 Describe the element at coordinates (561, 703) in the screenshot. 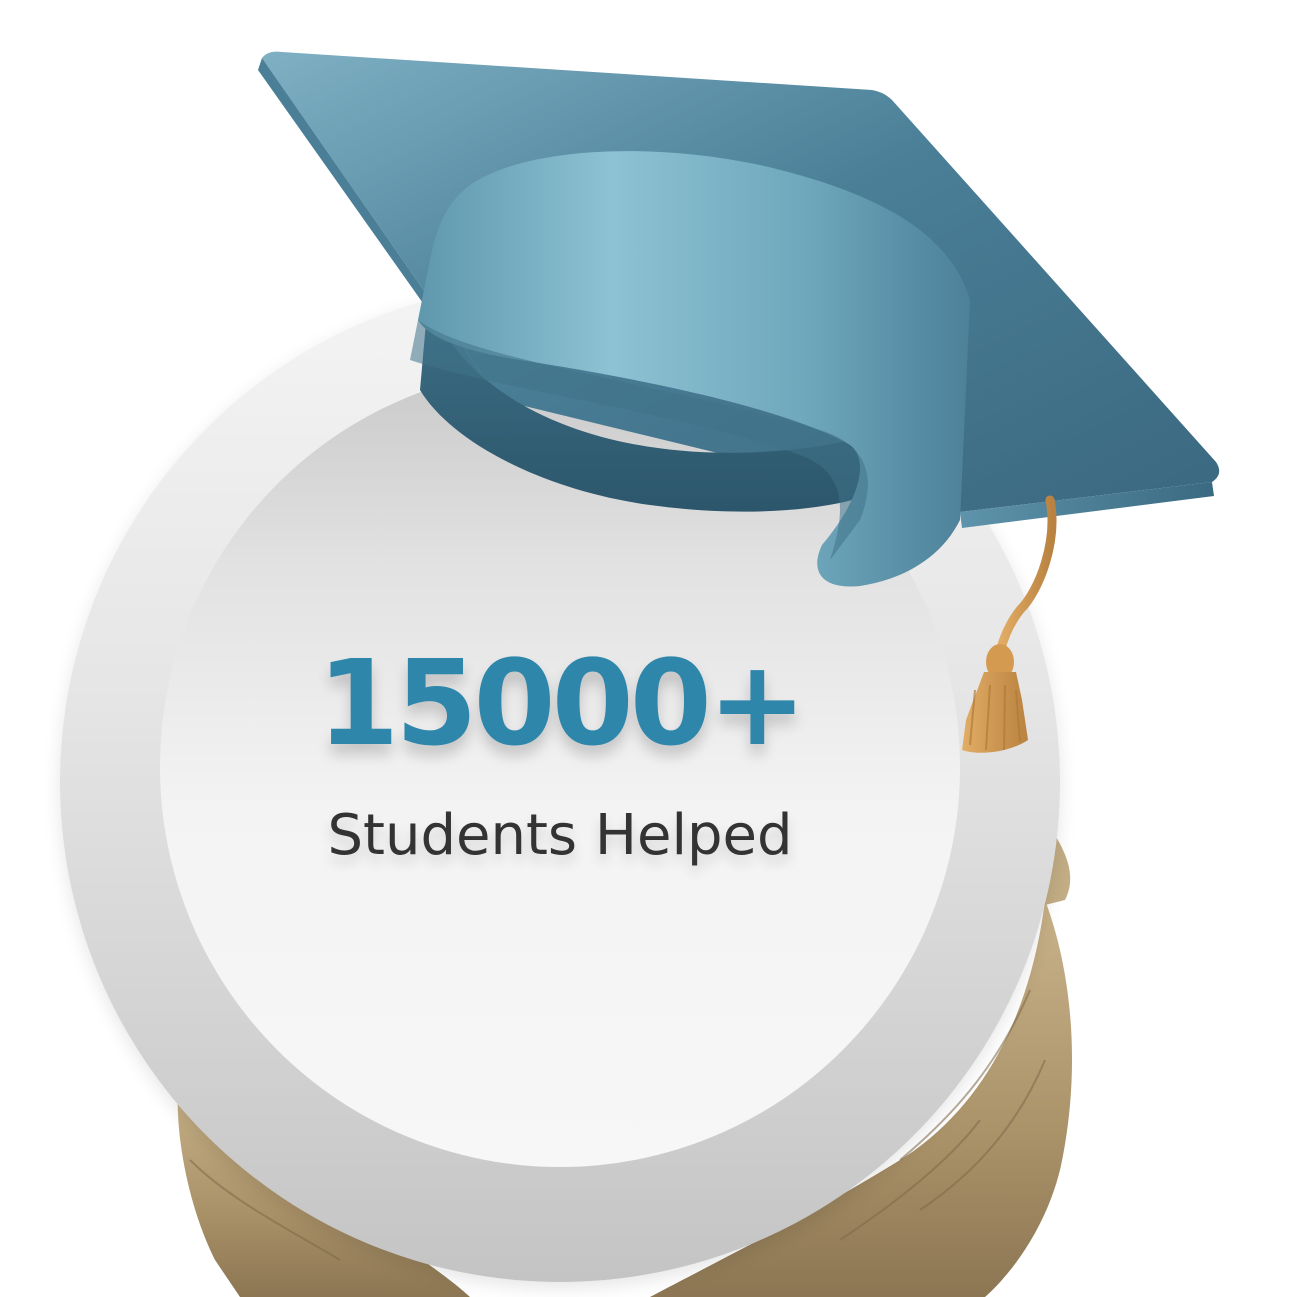

I see `students-count: 15000+` at that location.